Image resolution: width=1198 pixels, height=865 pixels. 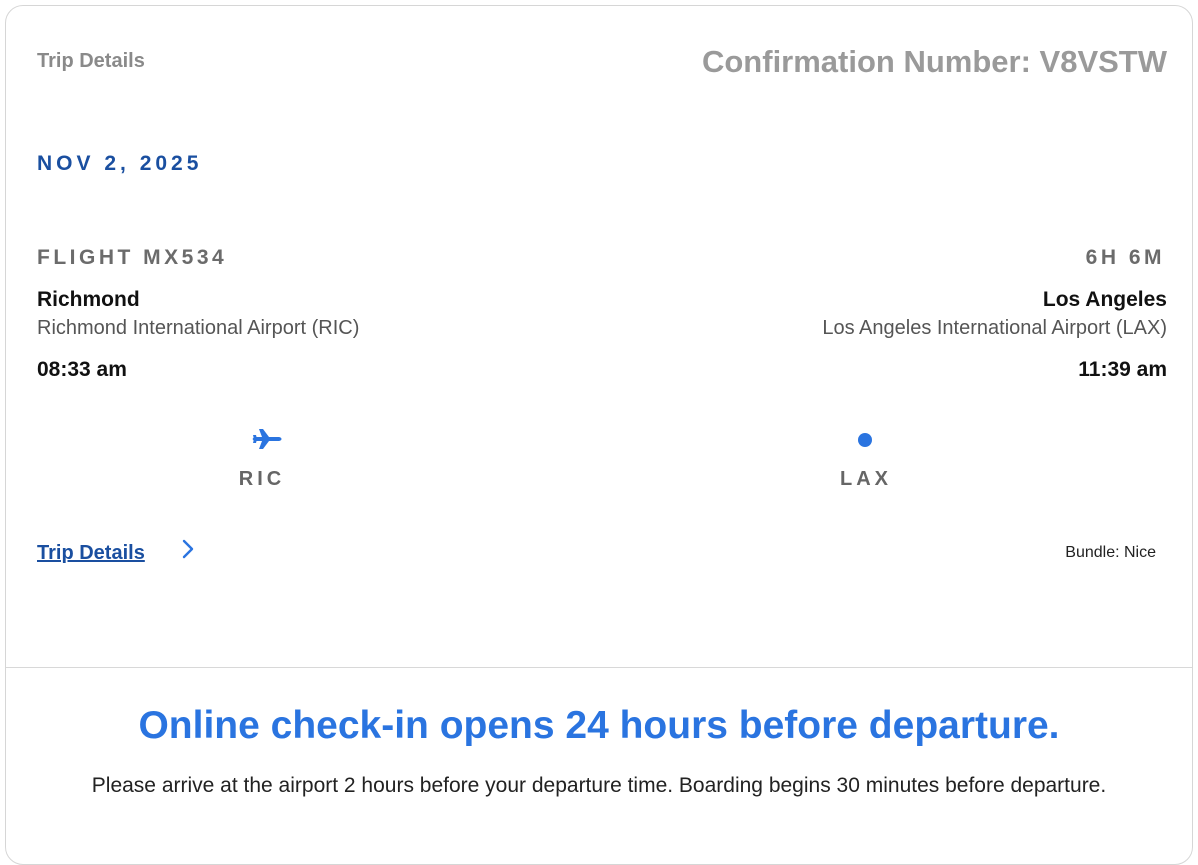 I want to click on flight-date: NOV 2, 2025, so click(x=120, y=163).